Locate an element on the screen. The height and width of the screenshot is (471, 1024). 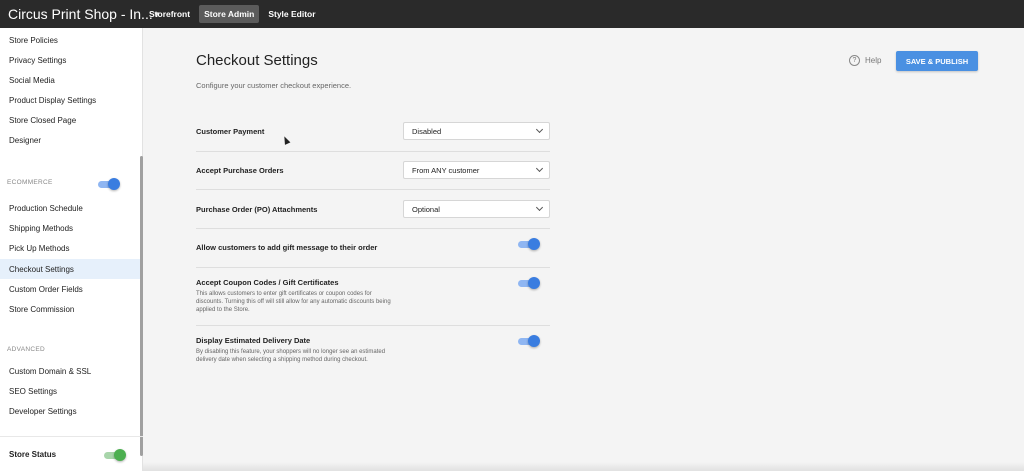
sidebar-item-custom-domain-ssl: Custom Domain & SSL is located at coordinates (70, 371).